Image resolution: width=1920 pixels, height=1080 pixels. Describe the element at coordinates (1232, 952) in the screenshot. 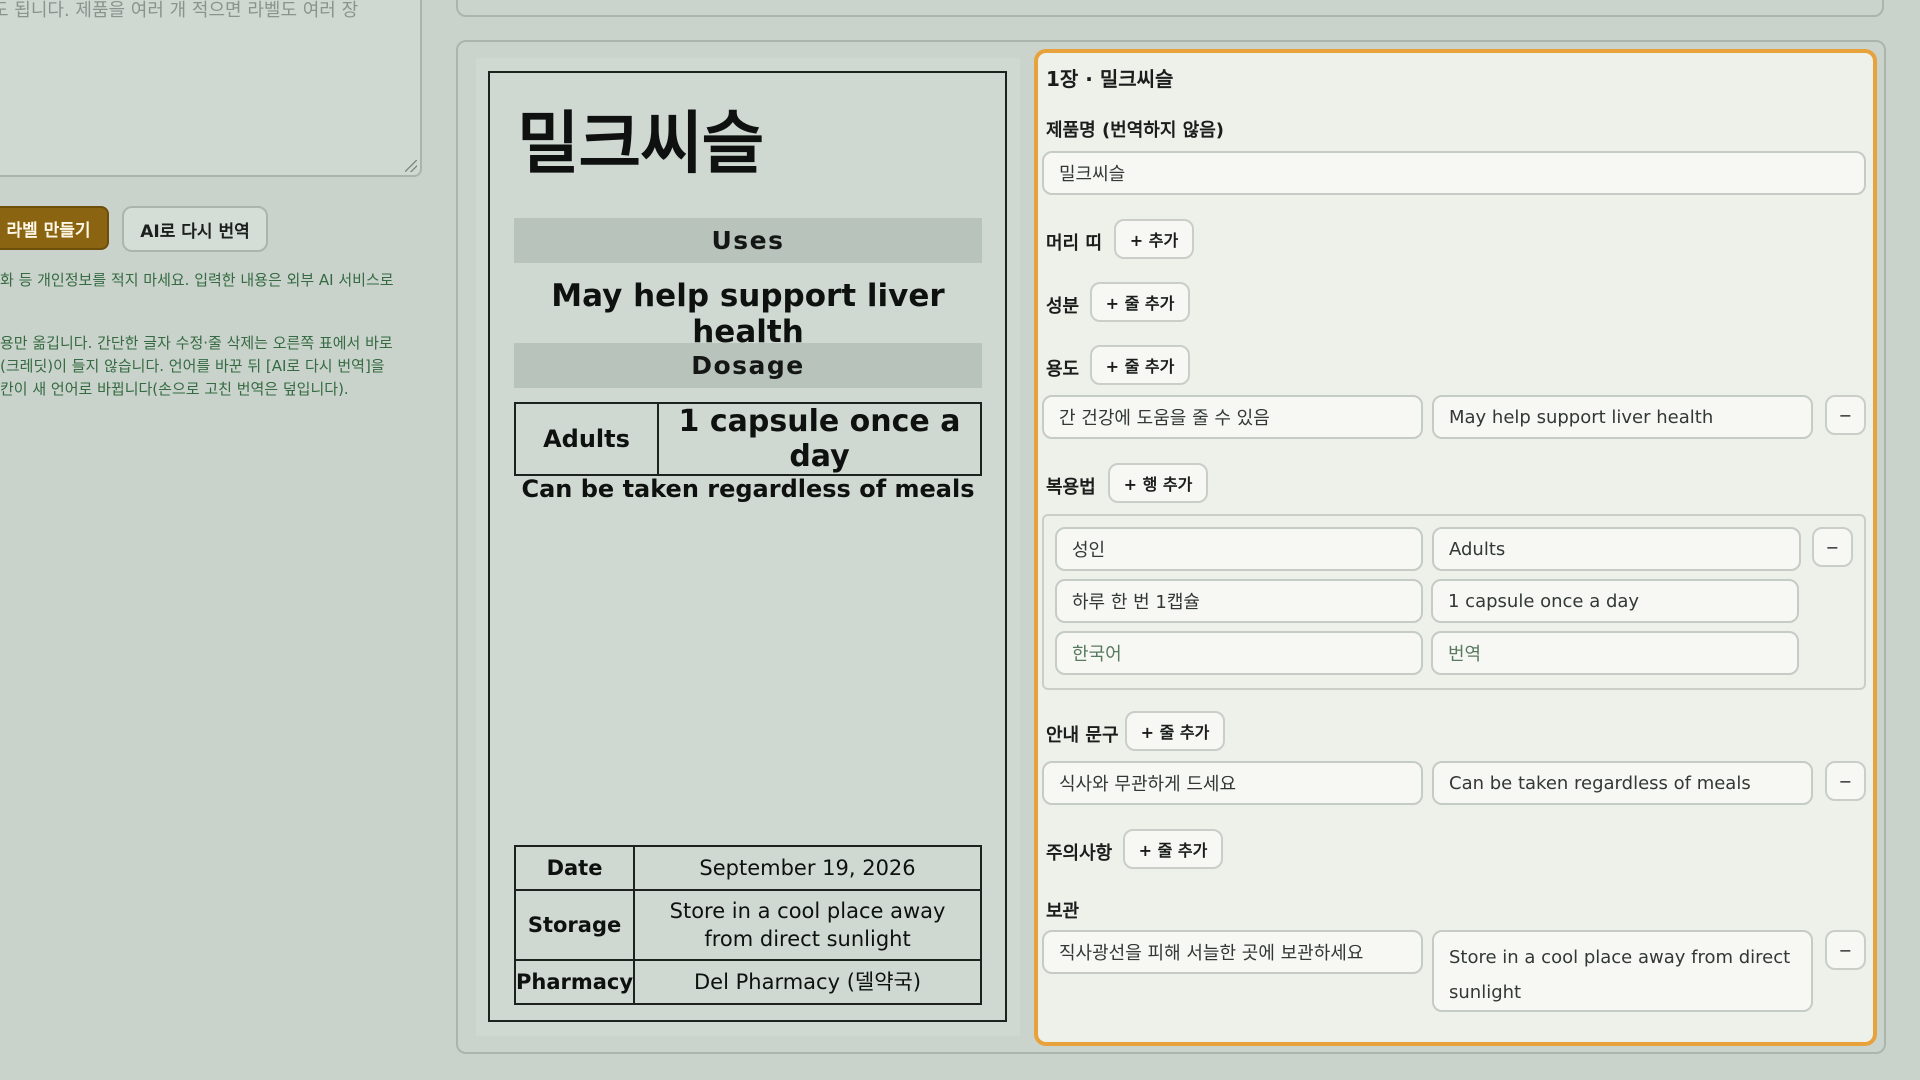

I see `storage-ko-input: 직사광선을 피해 서늘한 곳에 보관하세요` at that location.